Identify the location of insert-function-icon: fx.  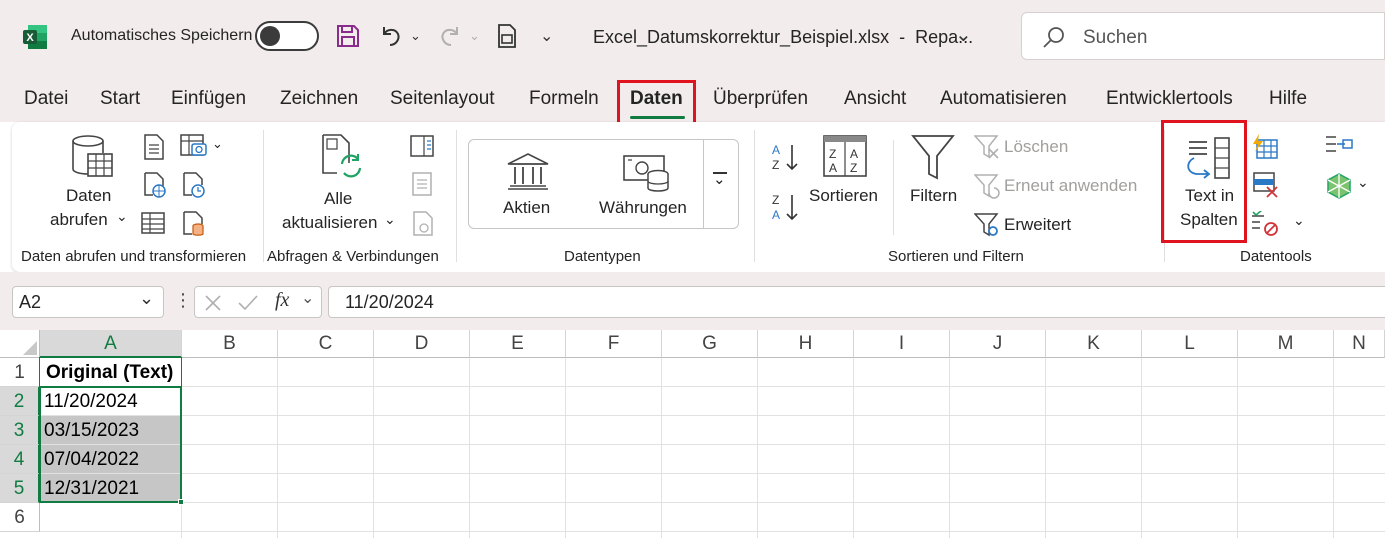
(282, 300).